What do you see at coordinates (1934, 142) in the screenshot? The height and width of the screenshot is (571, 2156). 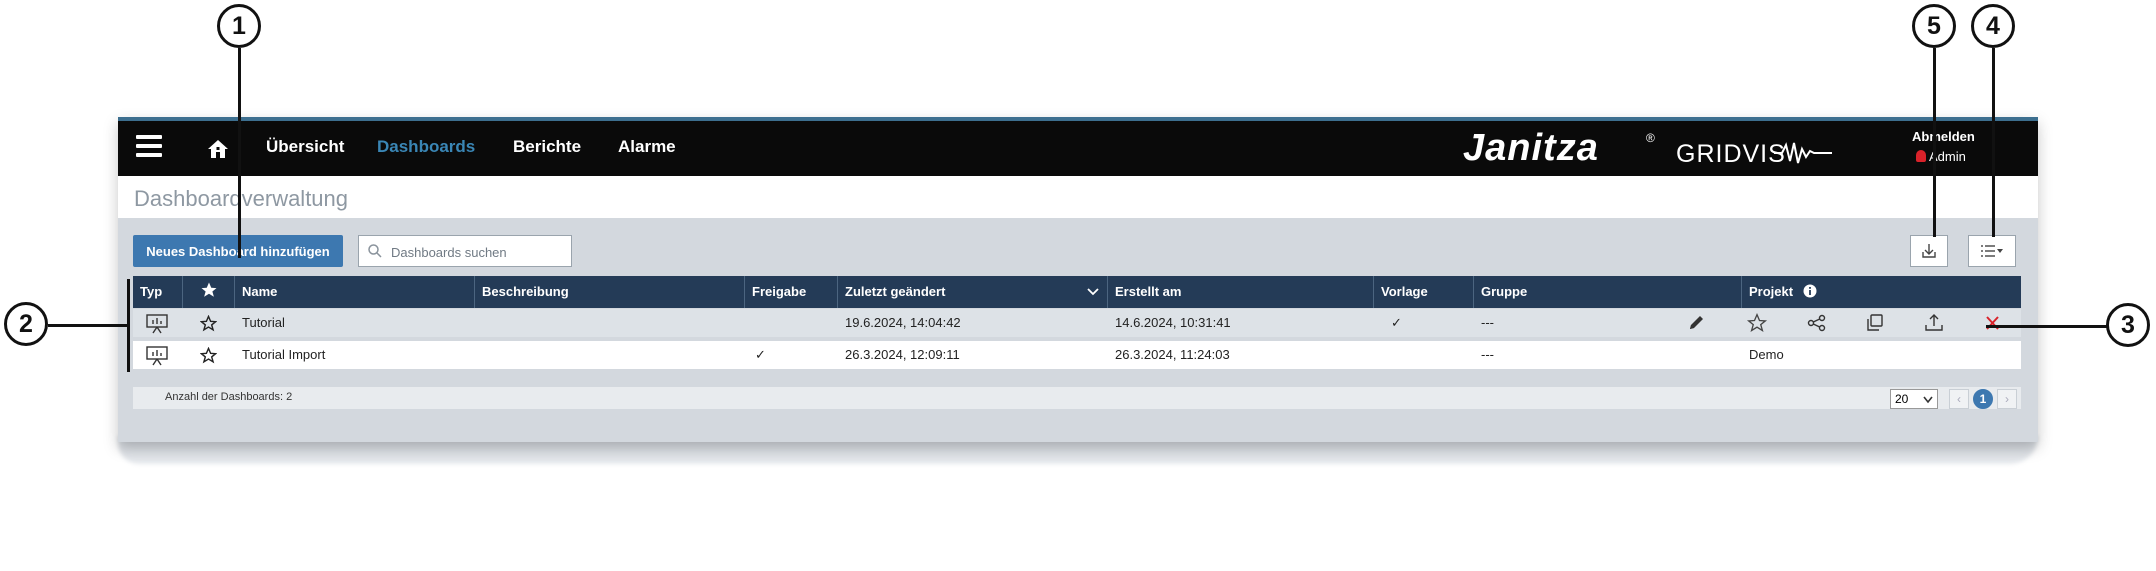 I see `callout-5-line` at bounding box center [1934, 142].